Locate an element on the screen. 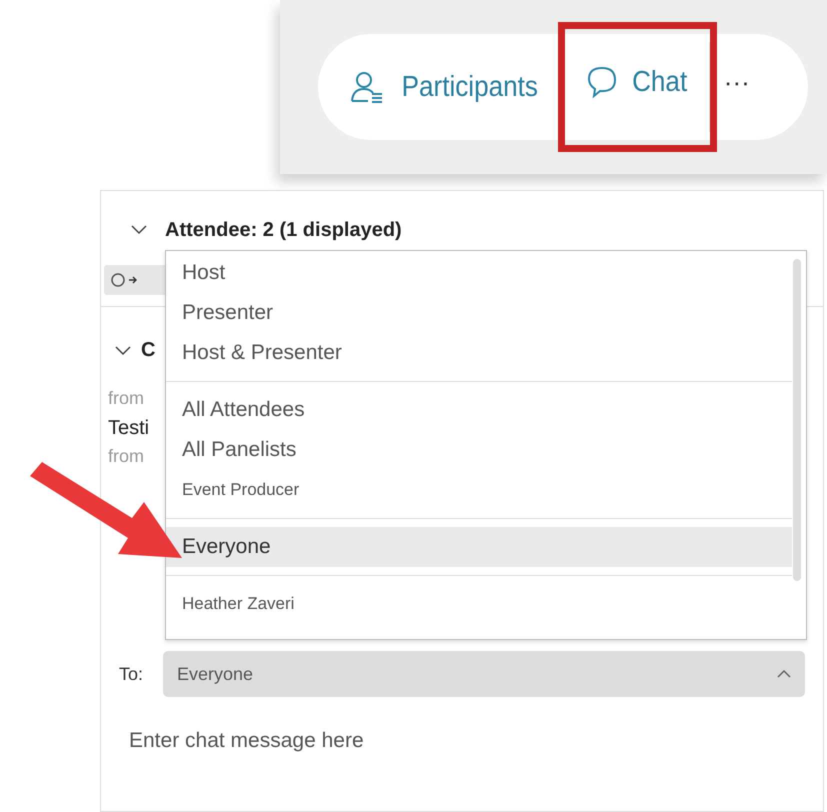  dropdown-option: Host is located at coordinates (479, 273).